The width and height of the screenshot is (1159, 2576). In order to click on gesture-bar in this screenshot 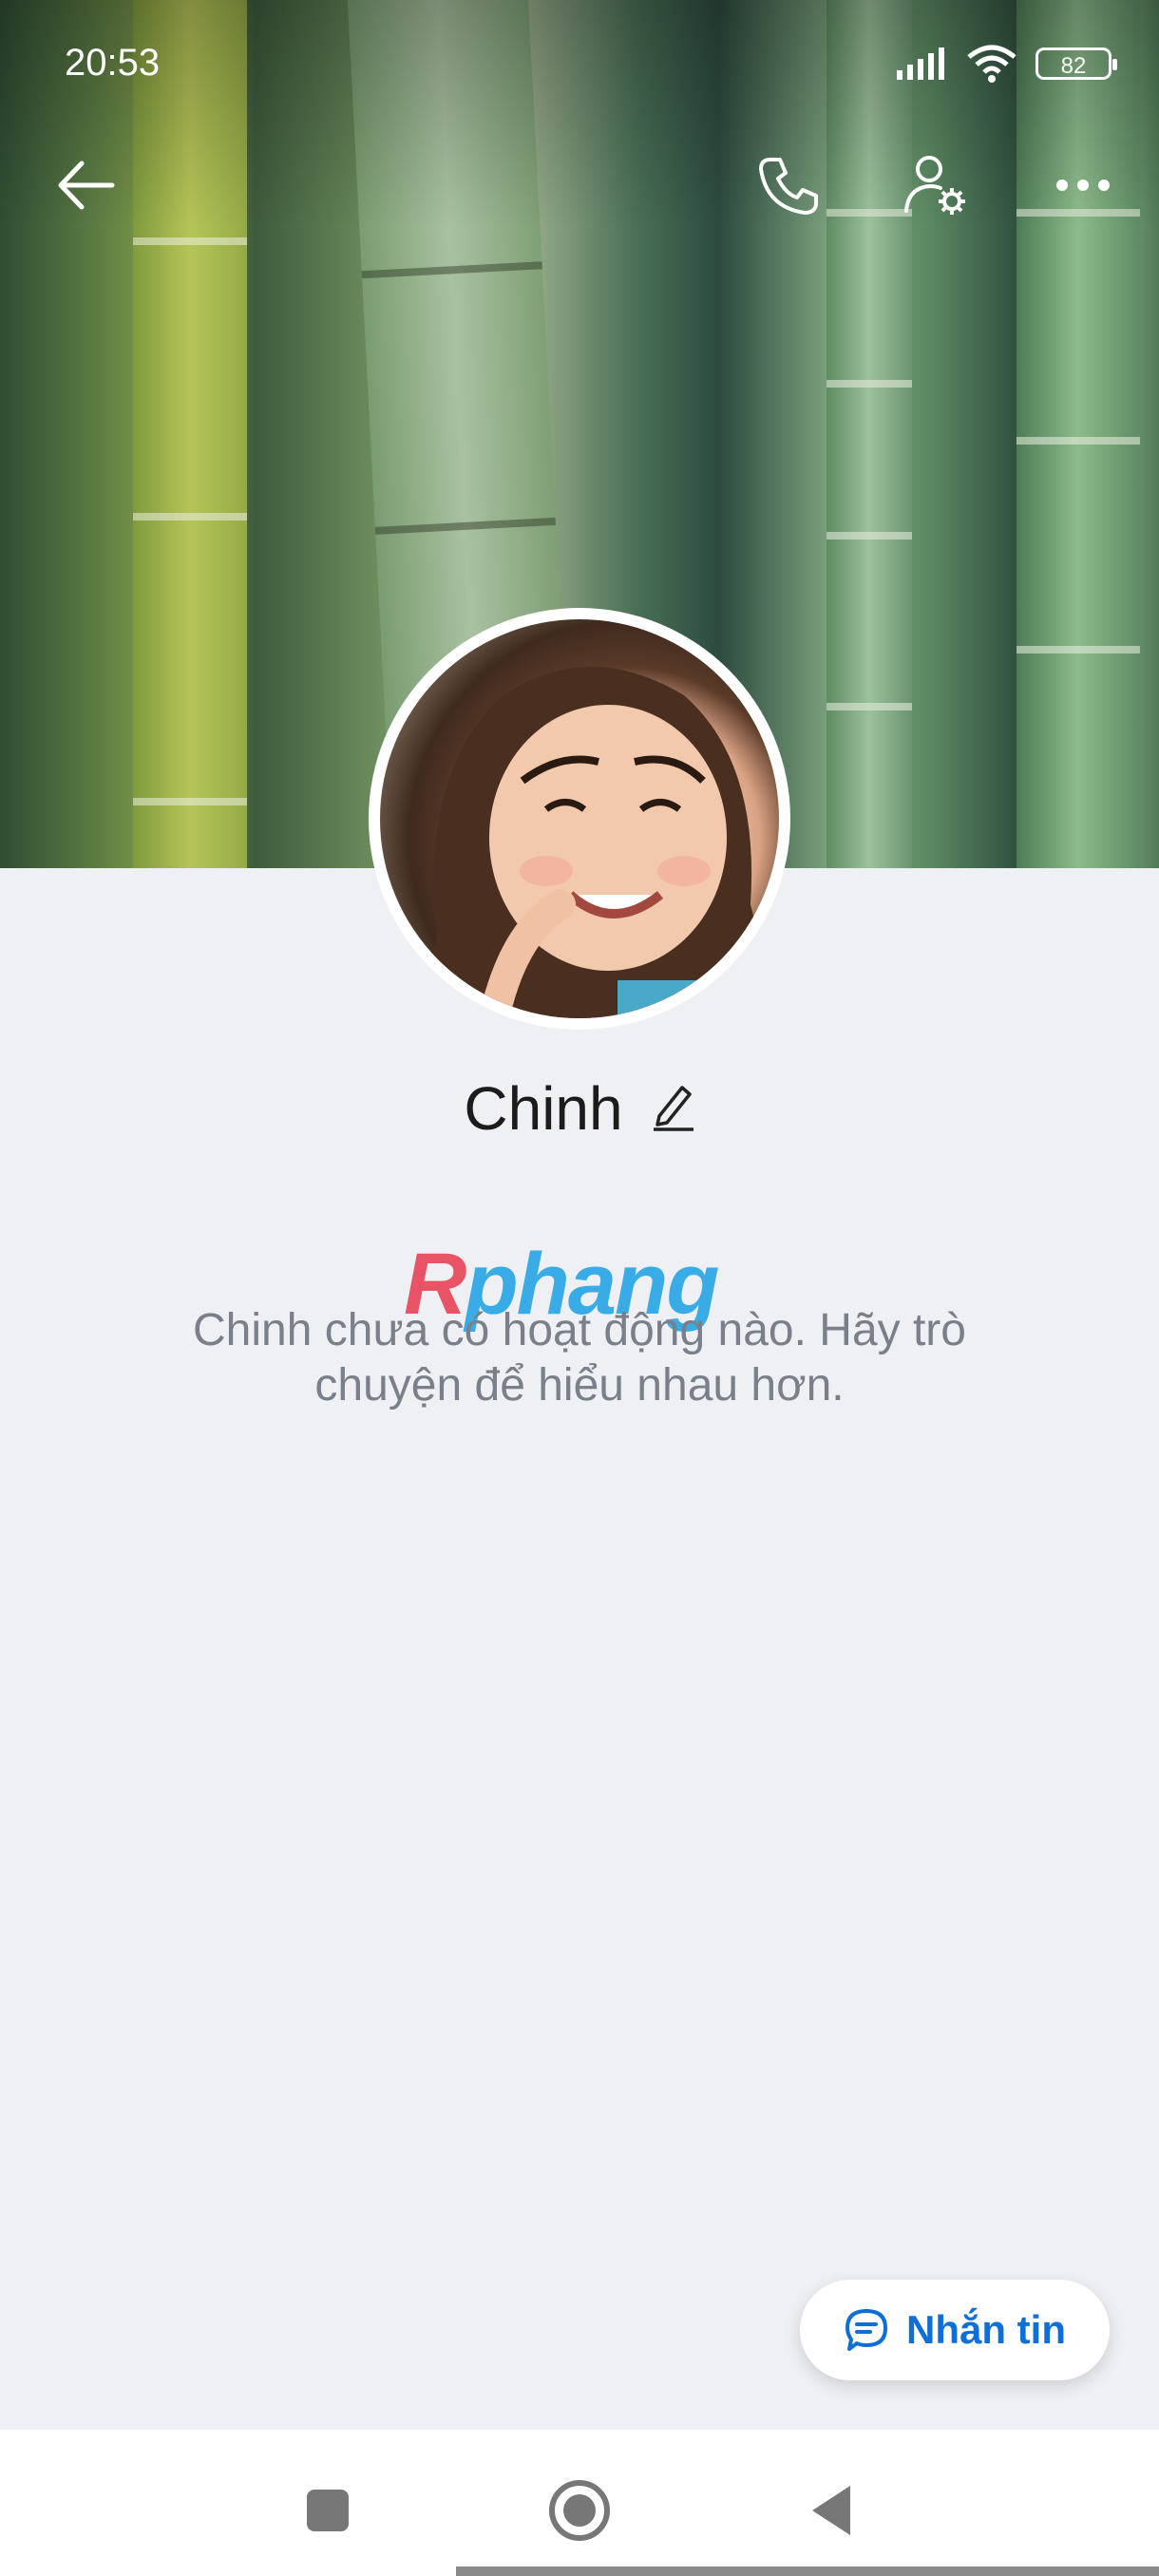, I will do `click(807, 2571)`.